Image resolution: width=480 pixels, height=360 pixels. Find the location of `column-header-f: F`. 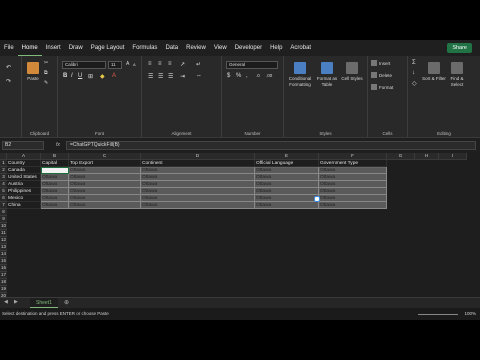

column-header-f: F is located at coordinates (353, 156).